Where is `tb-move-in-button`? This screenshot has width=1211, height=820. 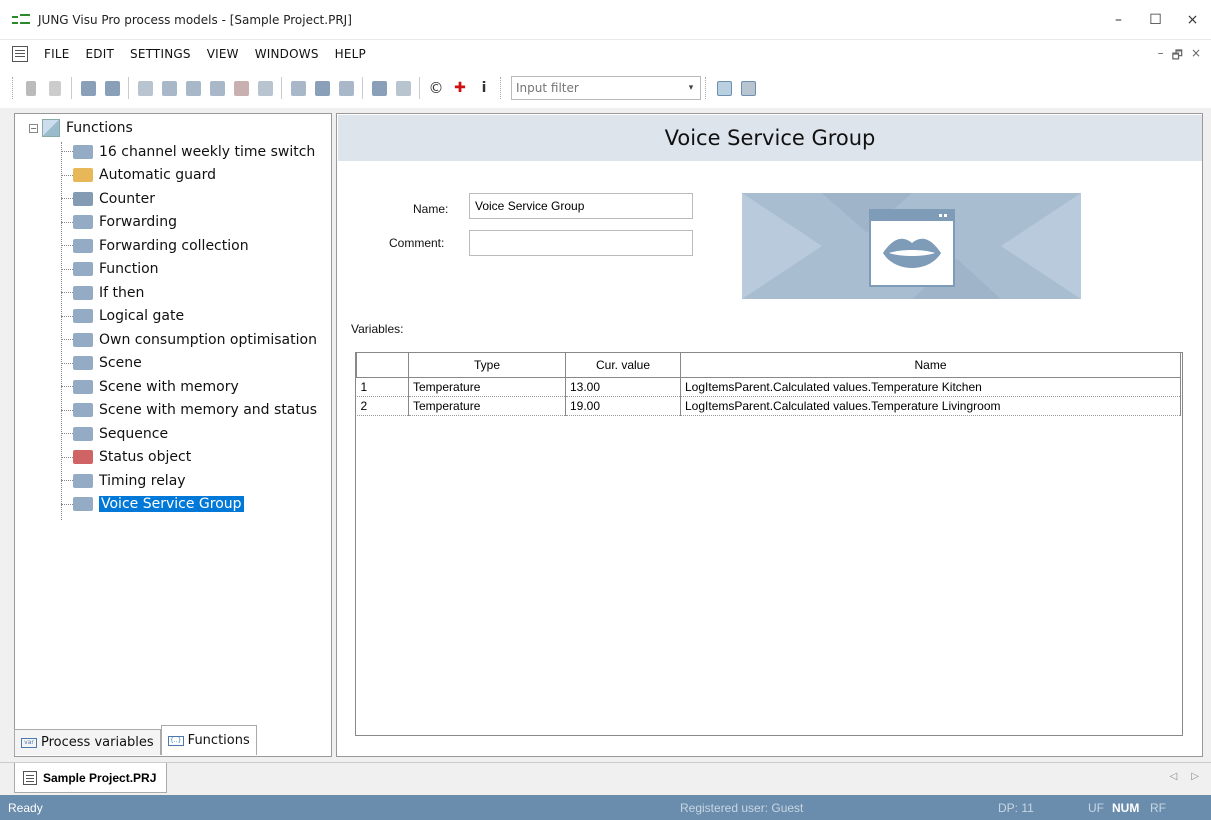 tb-move-in-button is located at coordinates (88, 88).